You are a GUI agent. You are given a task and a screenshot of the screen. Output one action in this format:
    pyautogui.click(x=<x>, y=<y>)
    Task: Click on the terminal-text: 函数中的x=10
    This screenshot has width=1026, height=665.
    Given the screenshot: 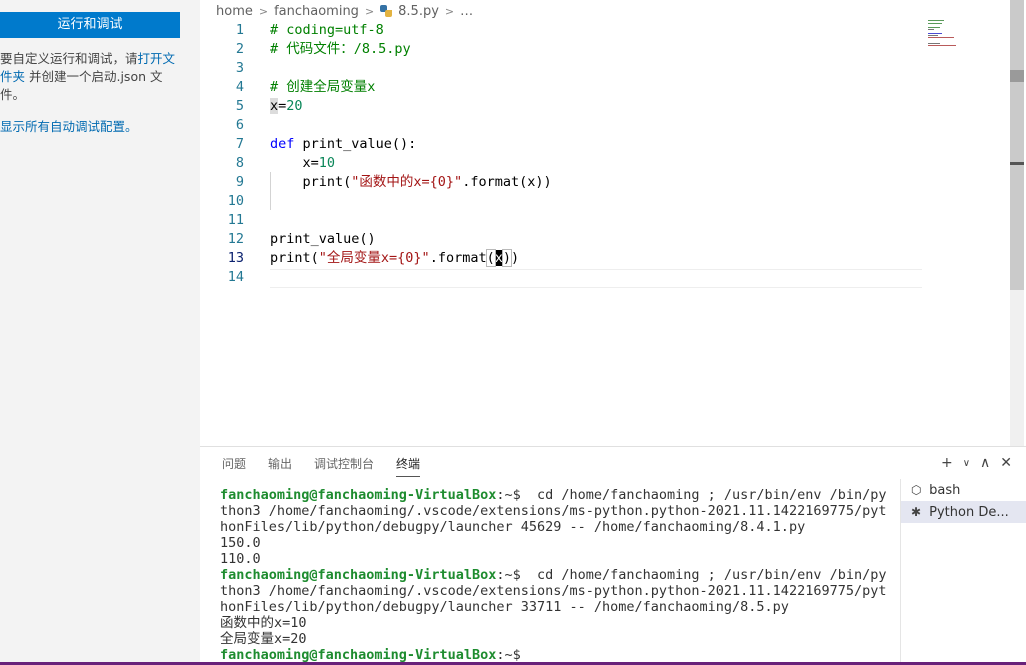 What is the action you would take?
    pyautogui.click(x=263, y=623)
    